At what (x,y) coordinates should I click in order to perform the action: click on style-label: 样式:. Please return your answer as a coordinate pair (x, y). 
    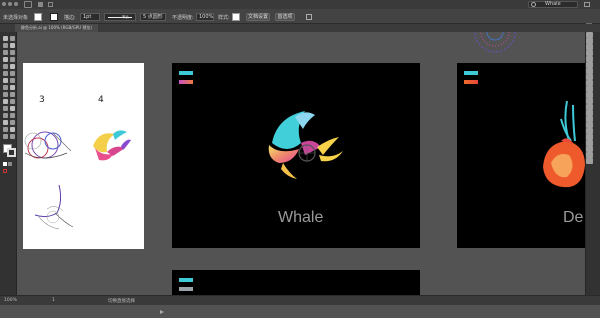
    Looking at the image, I should click on (224, 18).